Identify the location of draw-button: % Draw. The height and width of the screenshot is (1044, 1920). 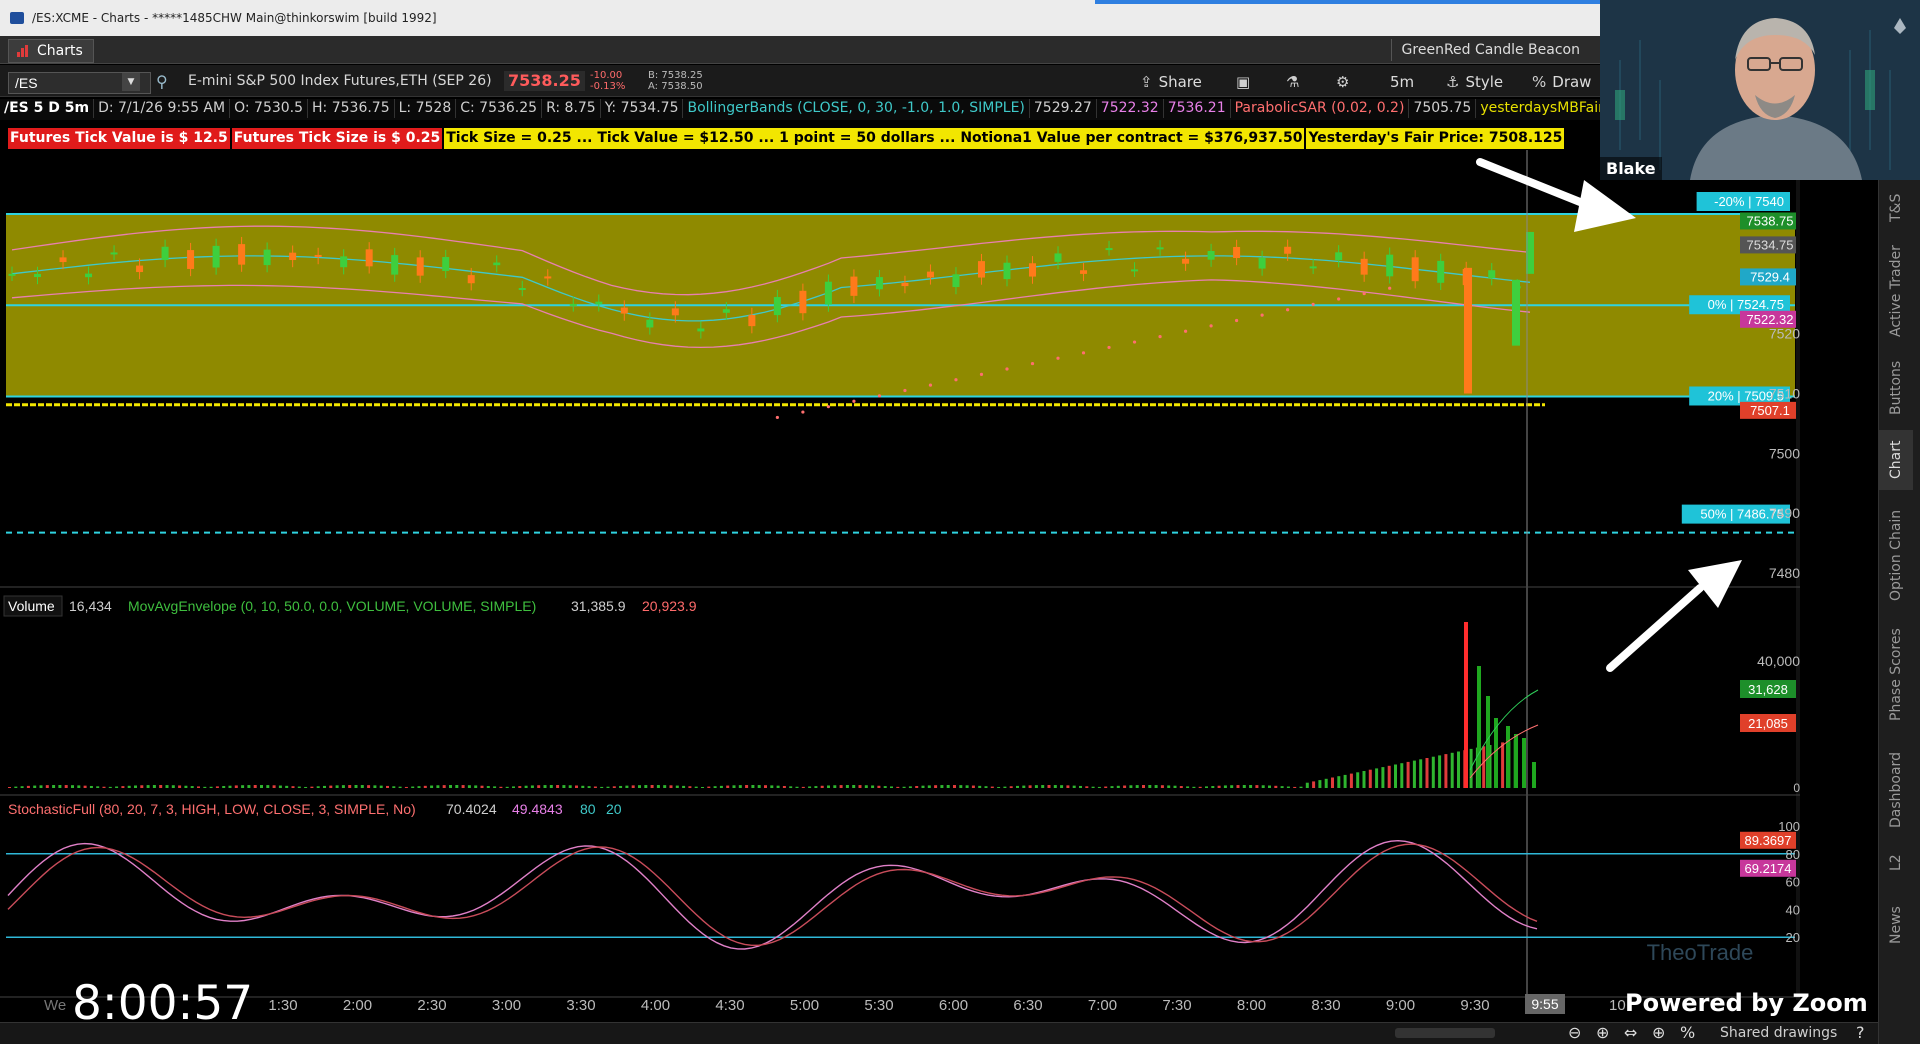
(1561, 82).